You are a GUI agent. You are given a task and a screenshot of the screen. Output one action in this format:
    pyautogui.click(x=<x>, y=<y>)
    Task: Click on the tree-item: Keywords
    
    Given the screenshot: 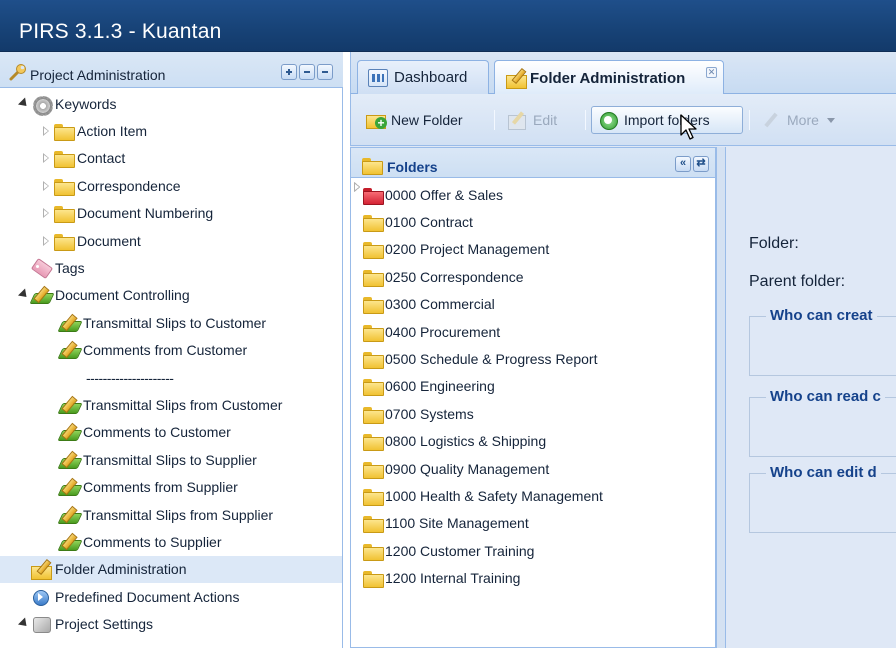 What is the action you would take?
    pyautogui.click(x=171, y=103)
    